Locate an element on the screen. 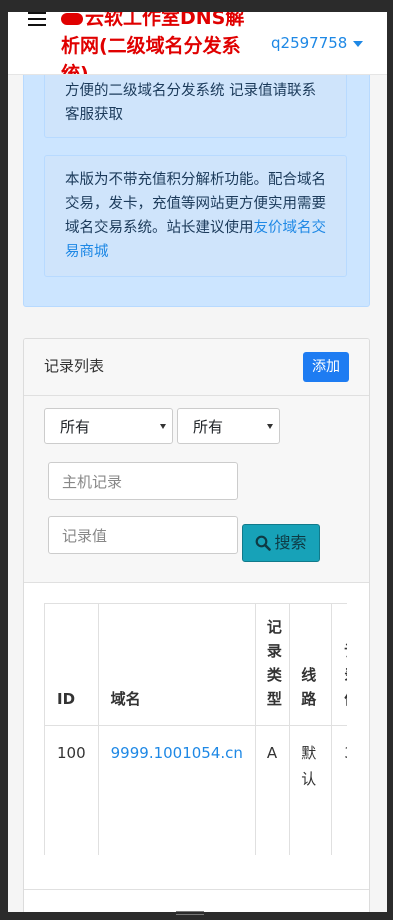  col-id: ID is located at coordinates (71, 664).